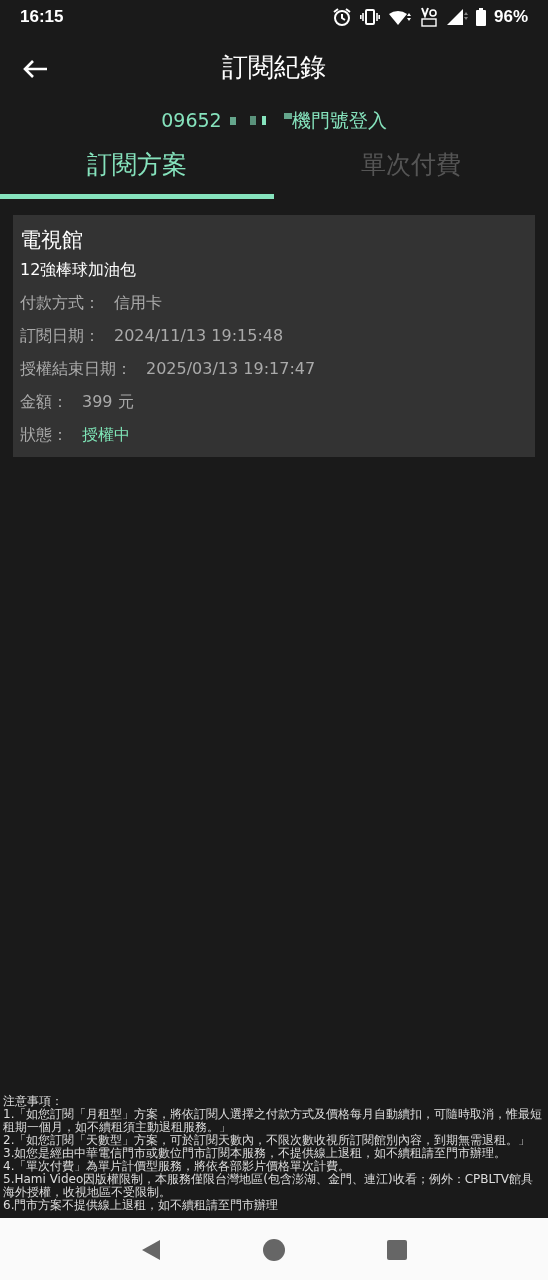  What do you see at coordinates (35, 68) in the screenshot?
I see `back-arrow-icon` at bounding box center [35, 68].